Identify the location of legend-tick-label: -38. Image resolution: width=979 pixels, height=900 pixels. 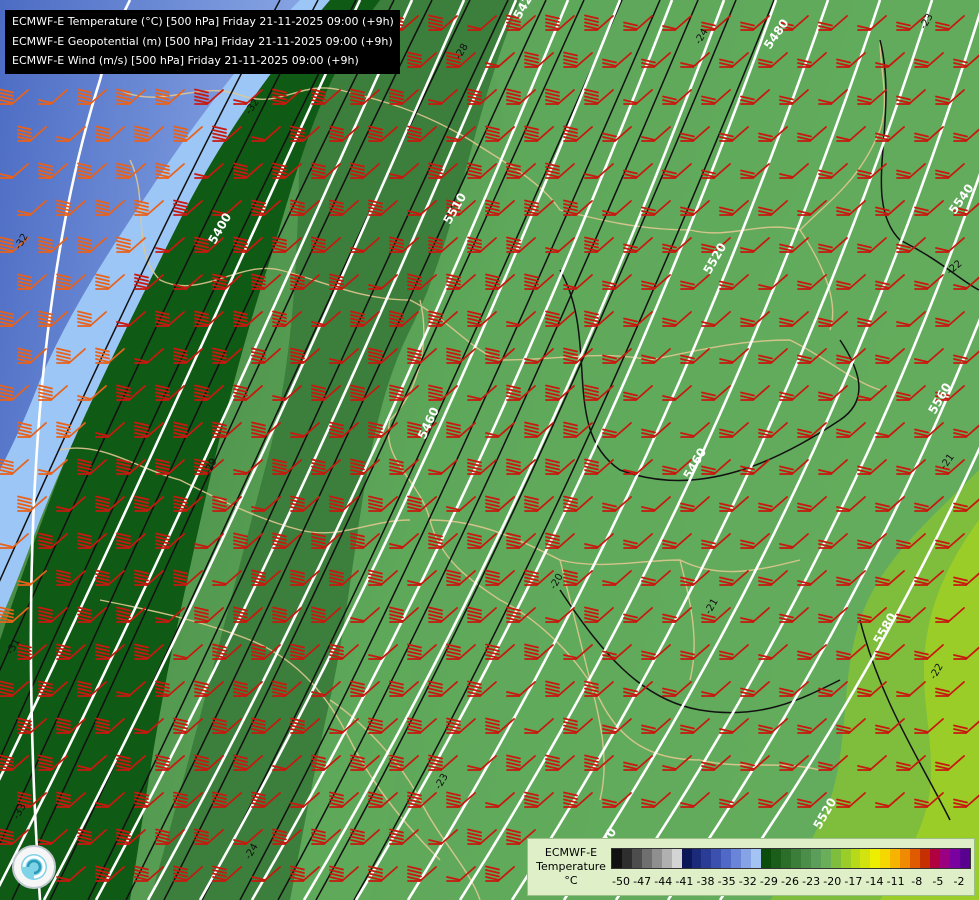
(705, 881).